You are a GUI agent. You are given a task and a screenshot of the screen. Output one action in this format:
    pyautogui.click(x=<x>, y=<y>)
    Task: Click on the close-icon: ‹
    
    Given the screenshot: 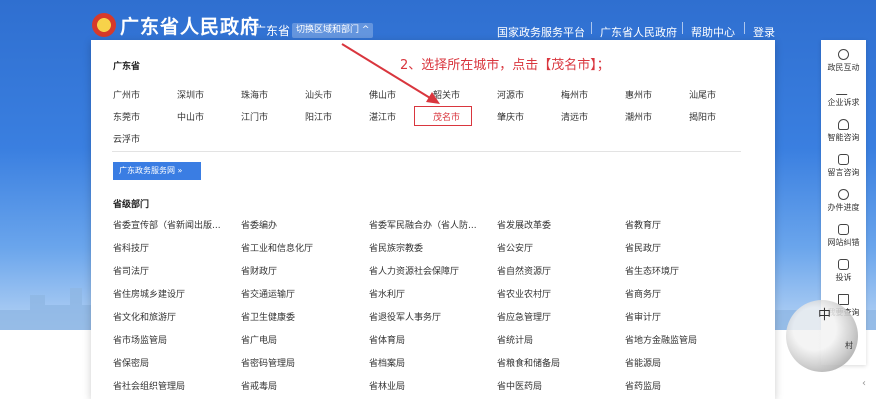 What is the action you would take?
    pyautogui.click(x=864, y=383)
    